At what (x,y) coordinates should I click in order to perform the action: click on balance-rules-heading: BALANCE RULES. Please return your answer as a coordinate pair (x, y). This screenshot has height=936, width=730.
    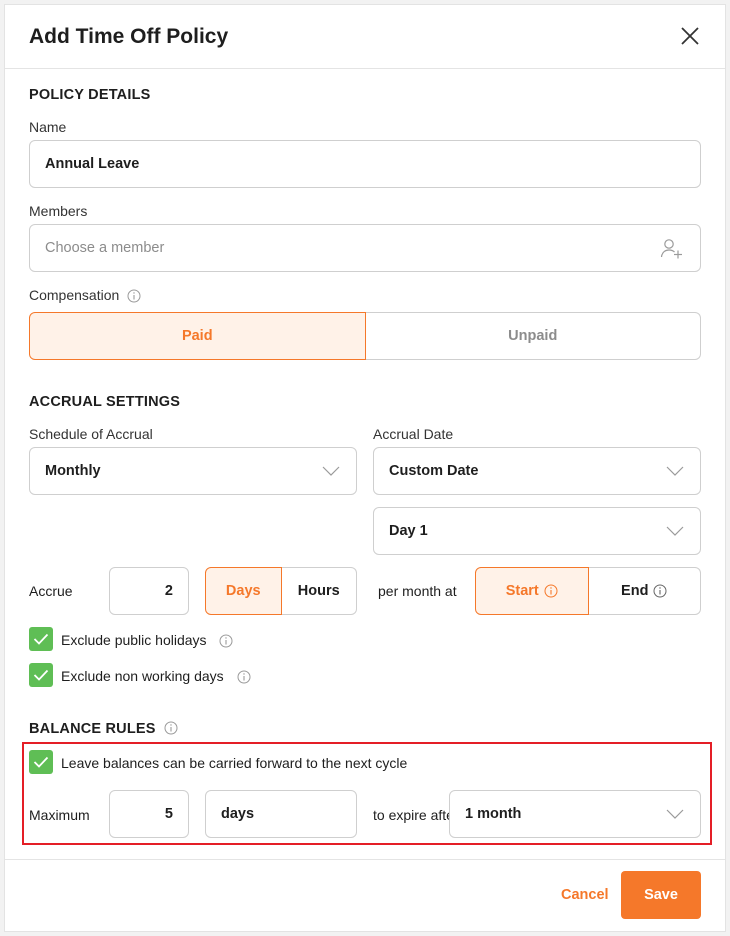
    Looking at the image, I should click on (103, 729).